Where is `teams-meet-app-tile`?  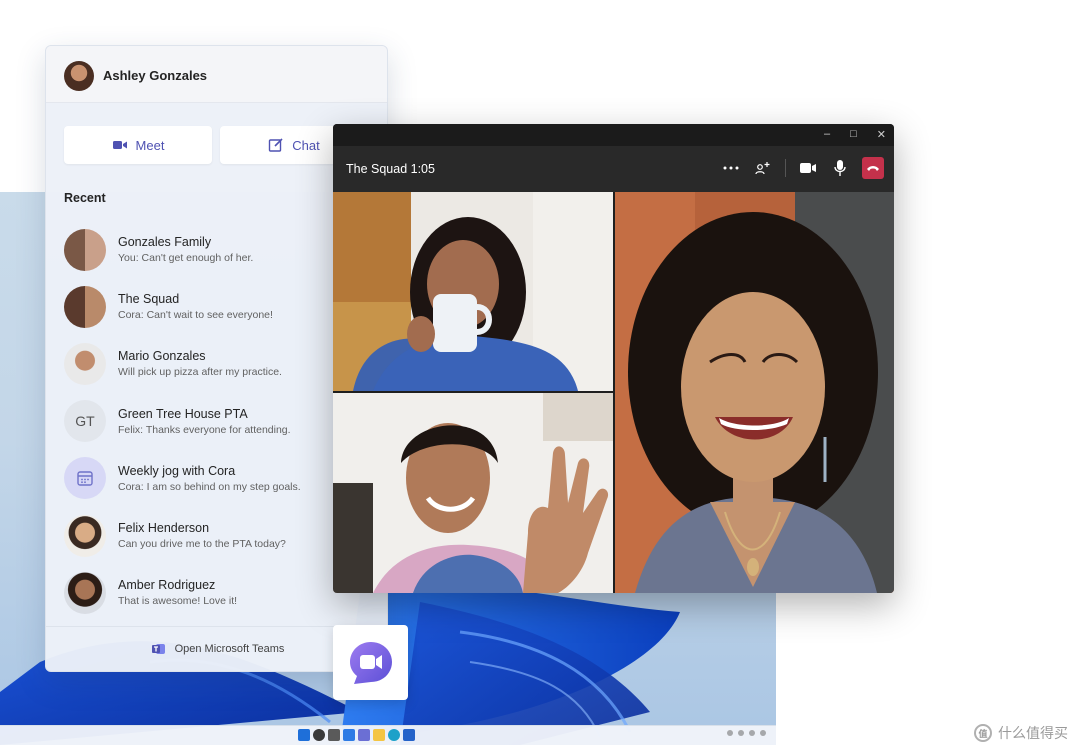
teams-meet-app-tile is located at coordinates (370, 662).